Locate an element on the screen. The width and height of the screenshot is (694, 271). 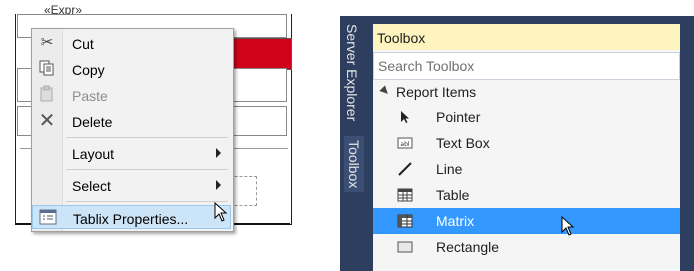
menu-item-layout: Layout is located at coordinates (131, 153).